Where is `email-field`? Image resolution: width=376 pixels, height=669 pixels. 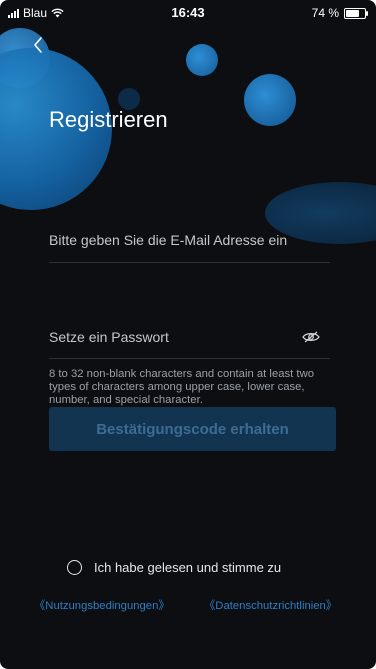
email-field is located at coordinates (189, 247).